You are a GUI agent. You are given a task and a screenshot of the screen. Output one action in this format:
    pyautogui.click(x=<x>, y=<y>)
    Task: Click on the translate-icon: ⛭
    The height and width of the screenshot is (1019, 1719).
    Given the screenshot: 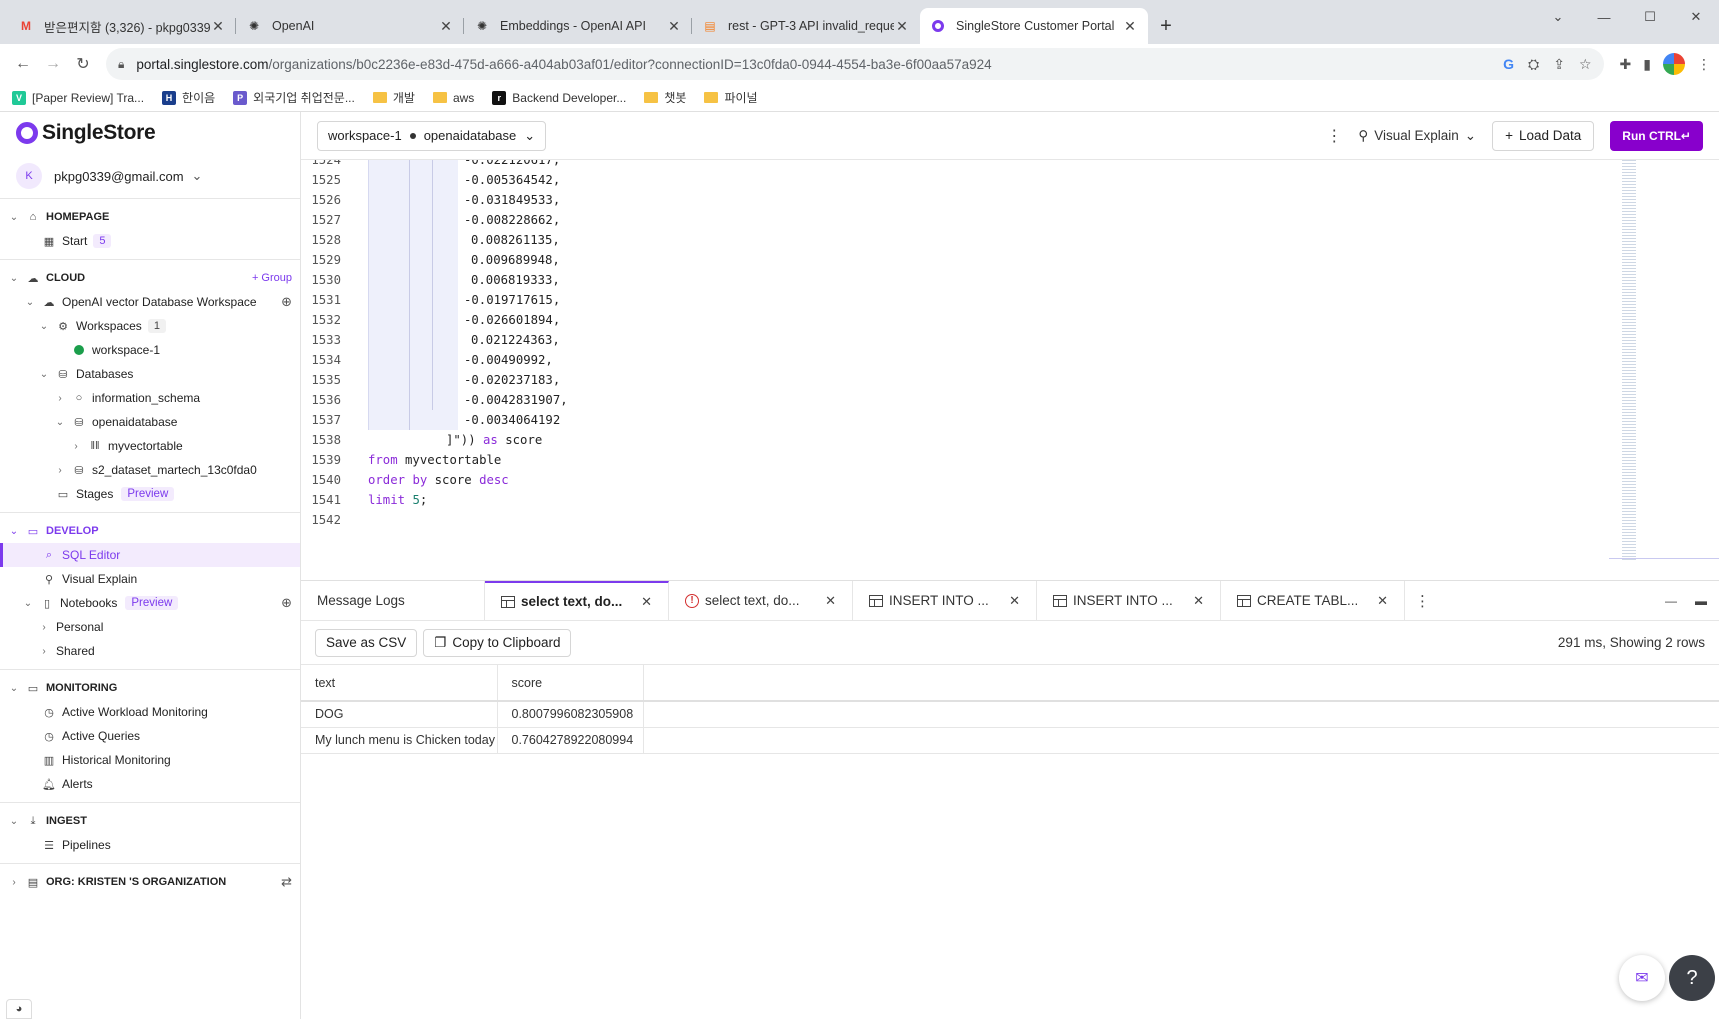 What is the action you would take?
    pyautogui.click(x=1533, y=64)
    